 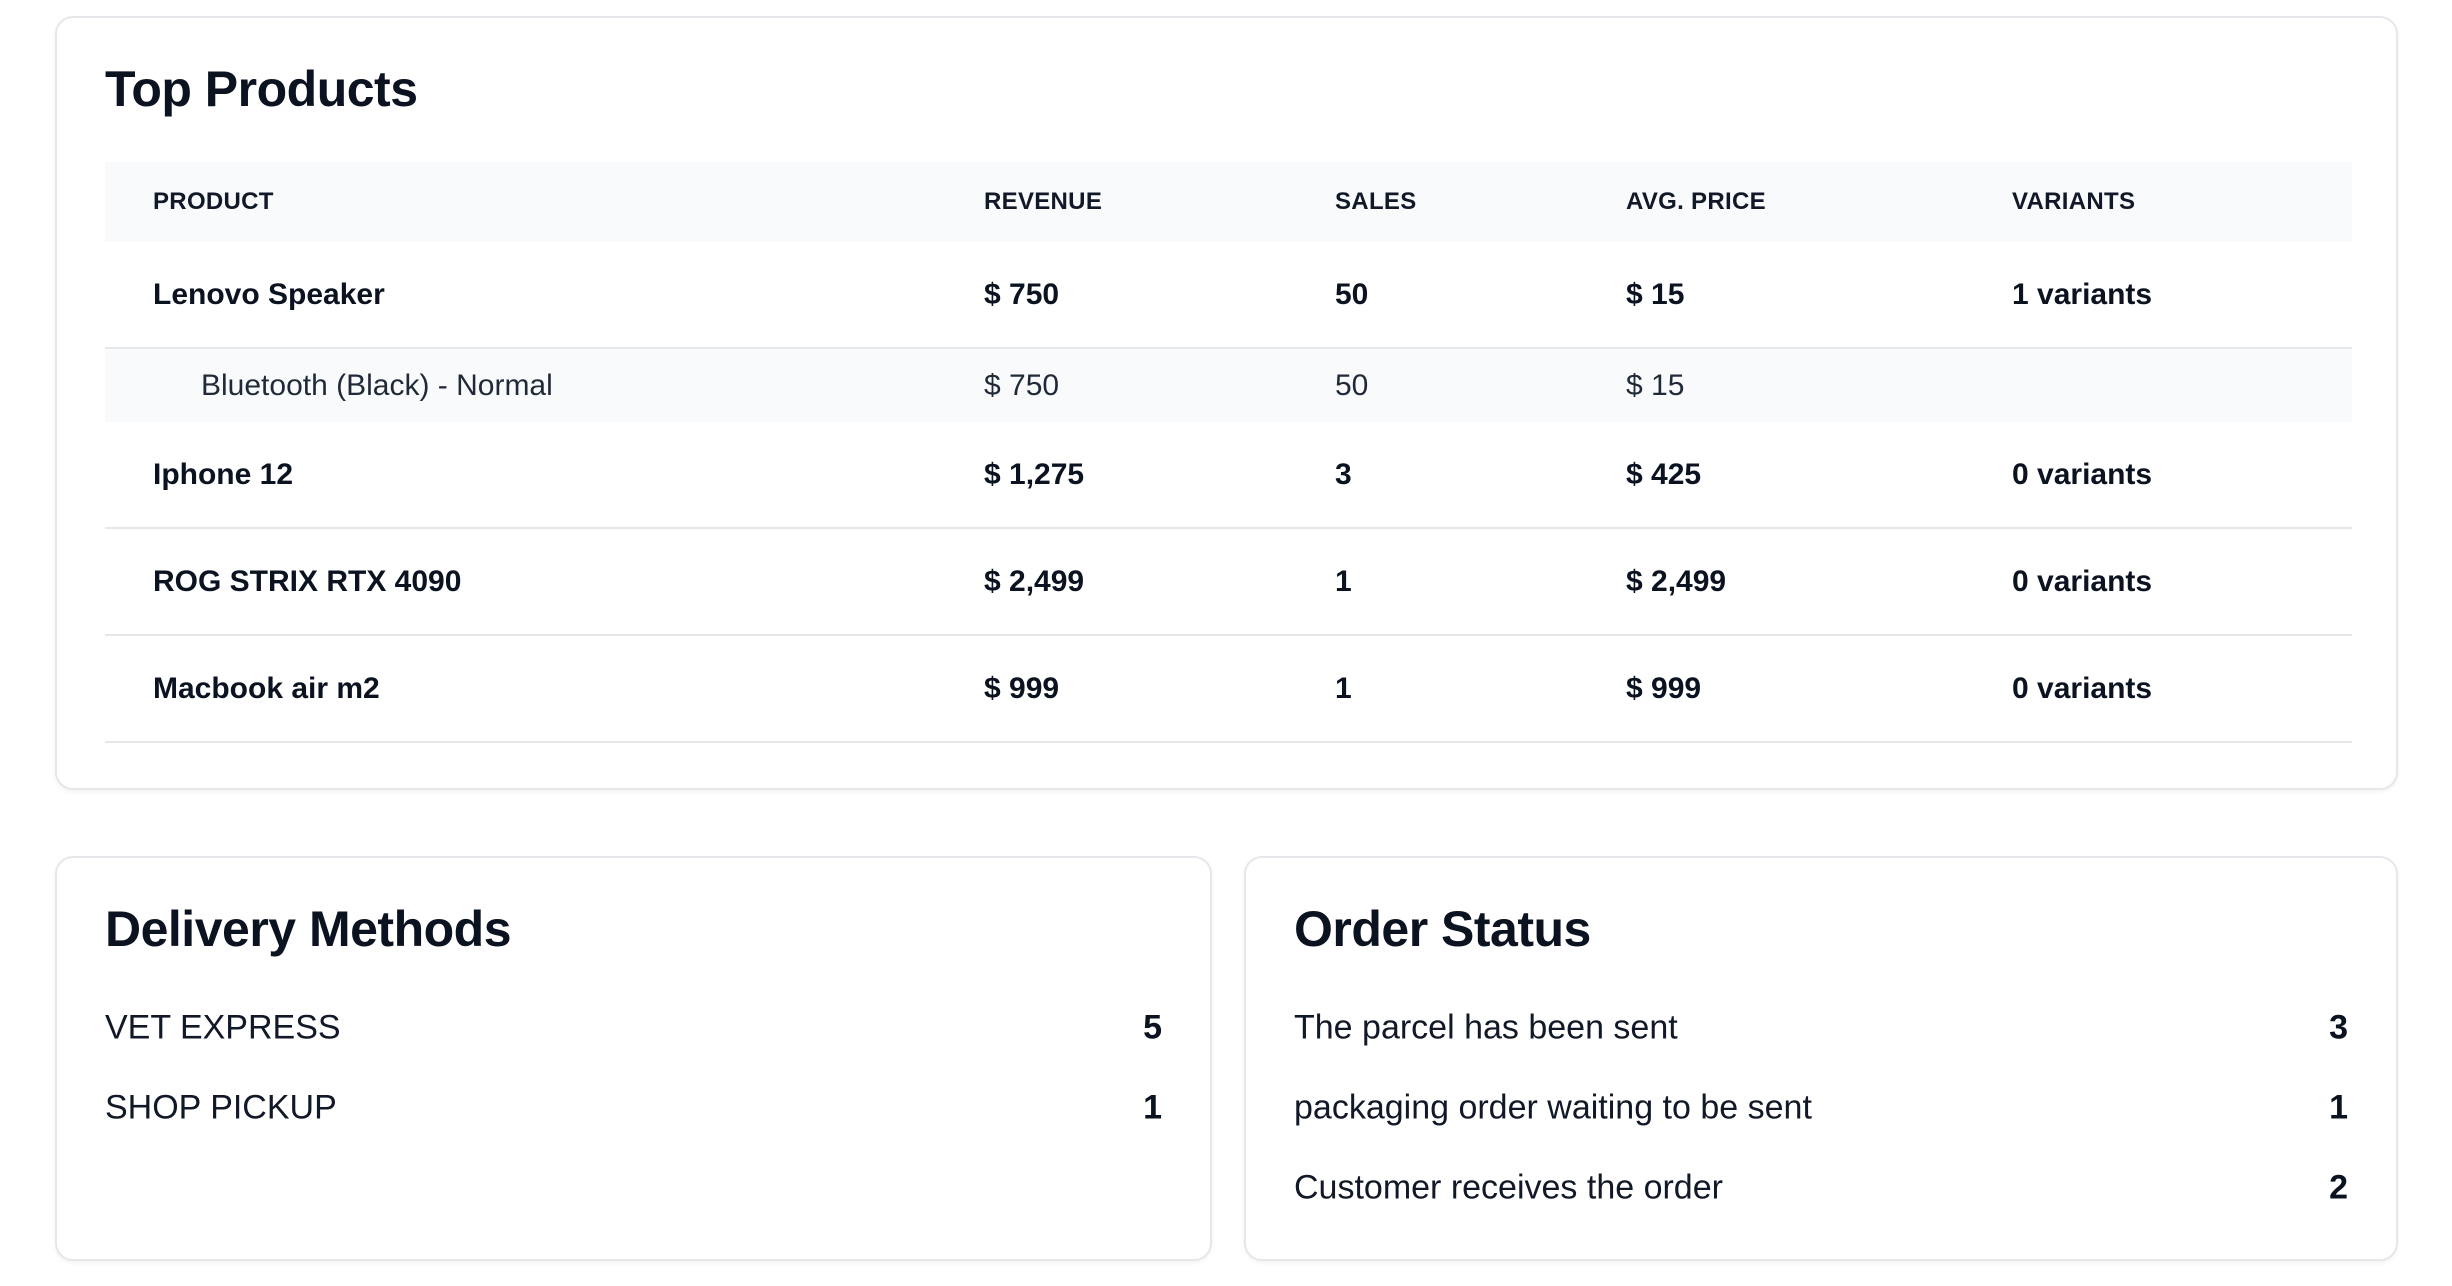 I want to click on product-name: Lenovo Speaker, so click(x=269, y=294).